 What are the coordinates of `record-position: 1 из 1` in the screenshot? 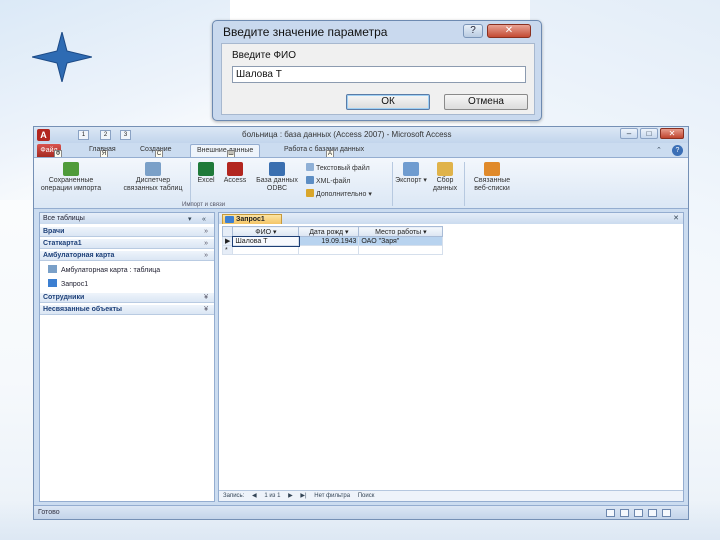 It's located at (272, 496).